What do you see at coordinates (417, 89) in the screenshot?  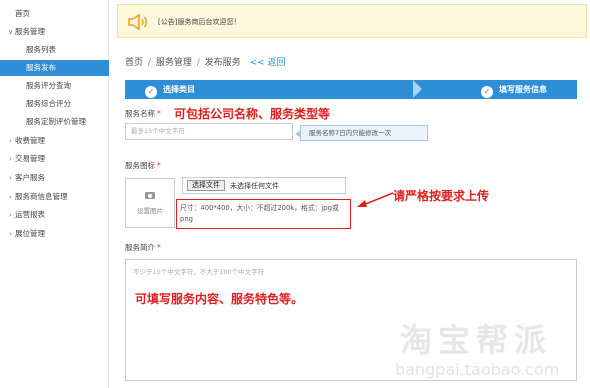 I see `step-divider` at bounding box center [417, 89].